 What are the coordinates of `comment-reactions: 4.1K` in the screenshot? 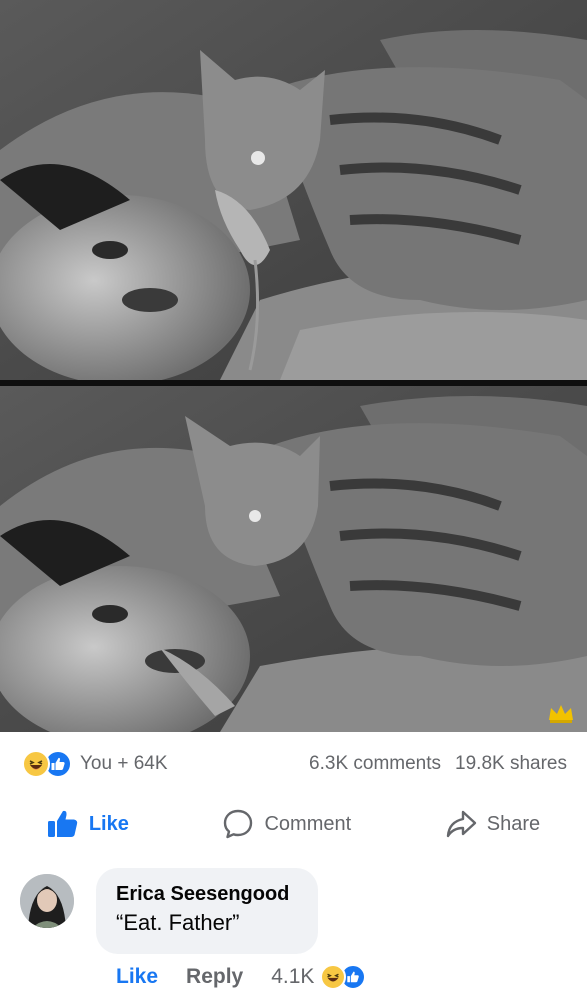 It's located at (319, 977).